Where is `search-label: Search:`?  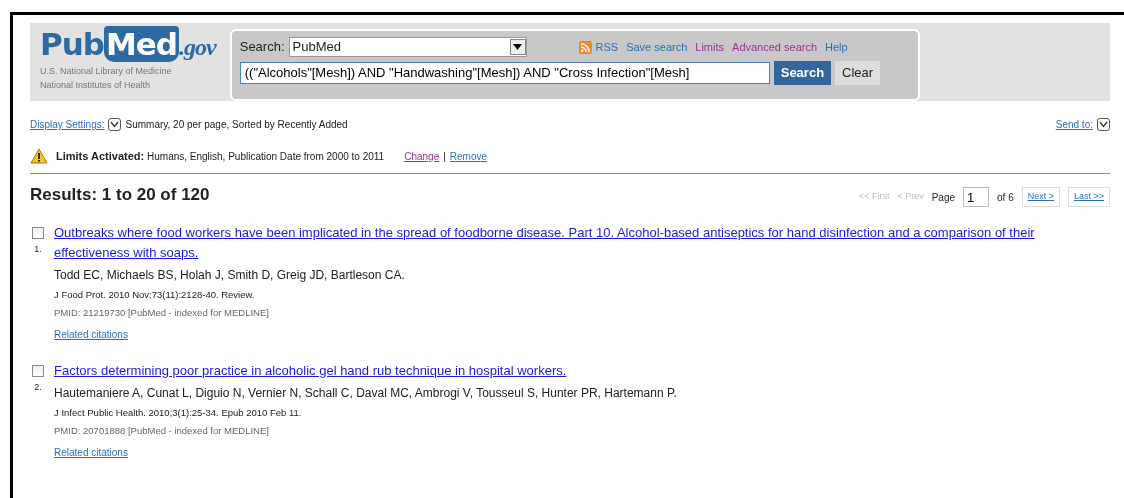 search-label: Search: is located at coordinates (262, 47).